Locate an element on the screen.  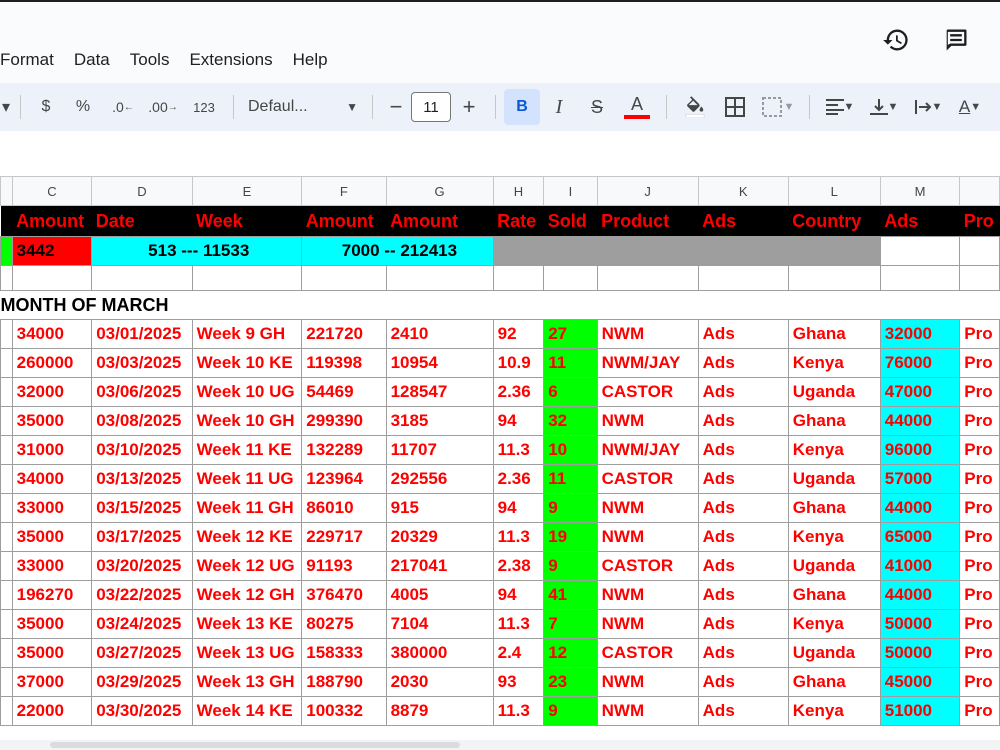
table-cell: 20329 is located at coordinates (439, 537).